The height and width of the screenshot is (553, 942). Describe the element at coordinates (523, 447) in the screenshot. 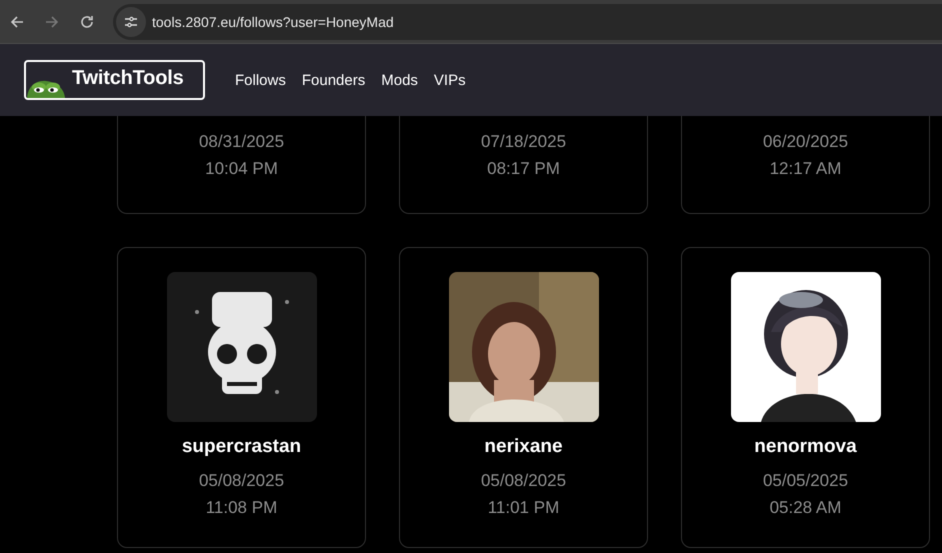

I see `username: nerixane` at that location.